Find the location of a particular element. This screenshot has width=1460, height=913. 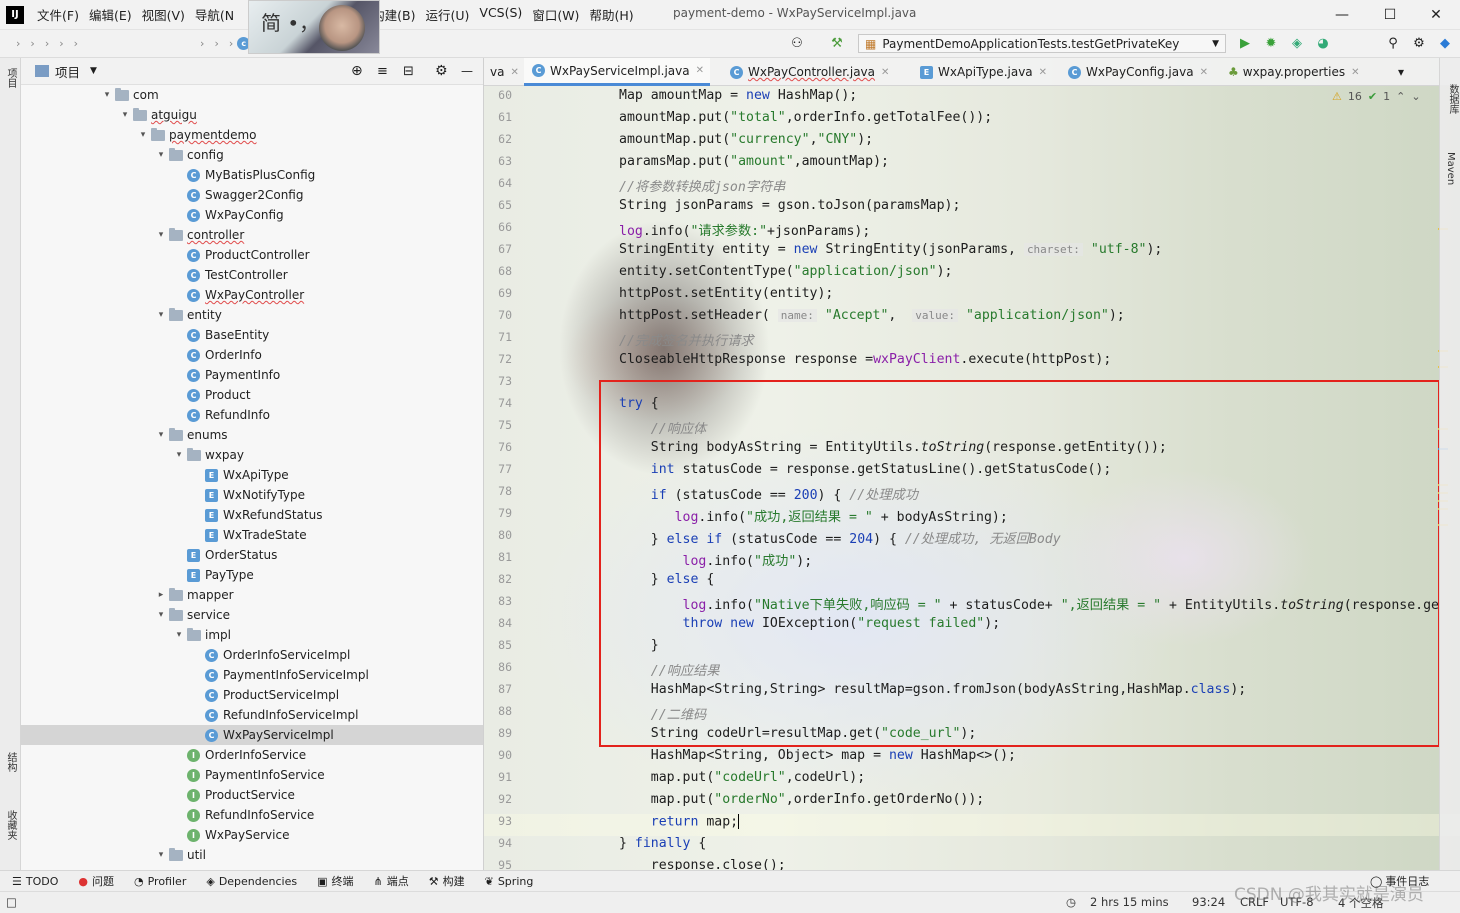

menu-item-6: VCS(S) is located at coordinates (500, 14).